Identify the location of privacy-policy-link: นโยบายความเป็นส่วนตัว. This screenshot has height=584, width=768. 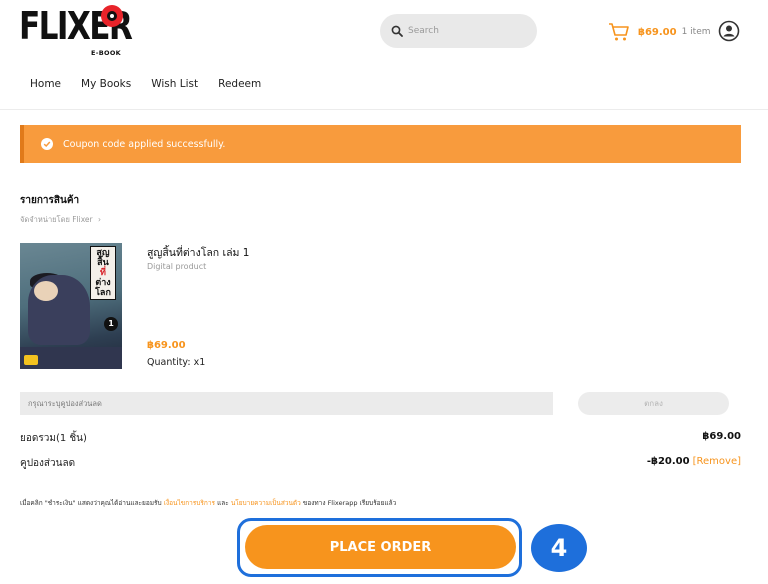
(266, 503).